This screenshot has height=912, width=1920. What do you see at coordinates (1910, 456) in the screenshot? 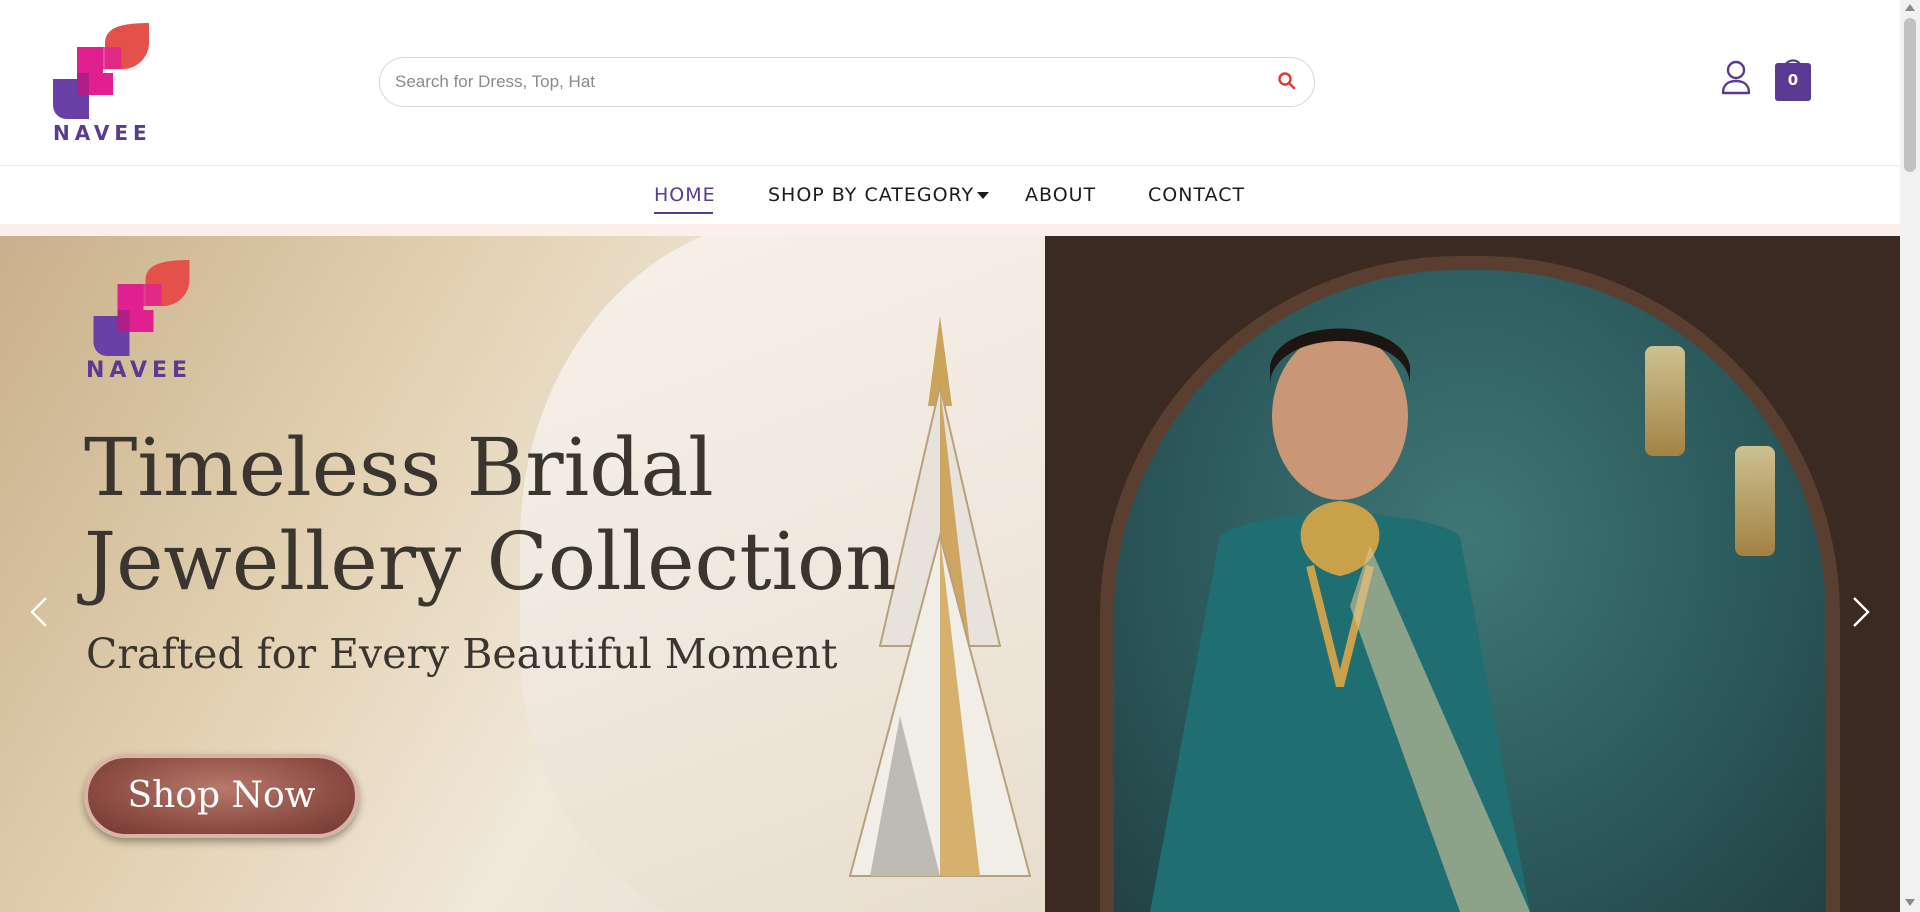
I see `page-scrollbar` at bounding box center [1910, 456].